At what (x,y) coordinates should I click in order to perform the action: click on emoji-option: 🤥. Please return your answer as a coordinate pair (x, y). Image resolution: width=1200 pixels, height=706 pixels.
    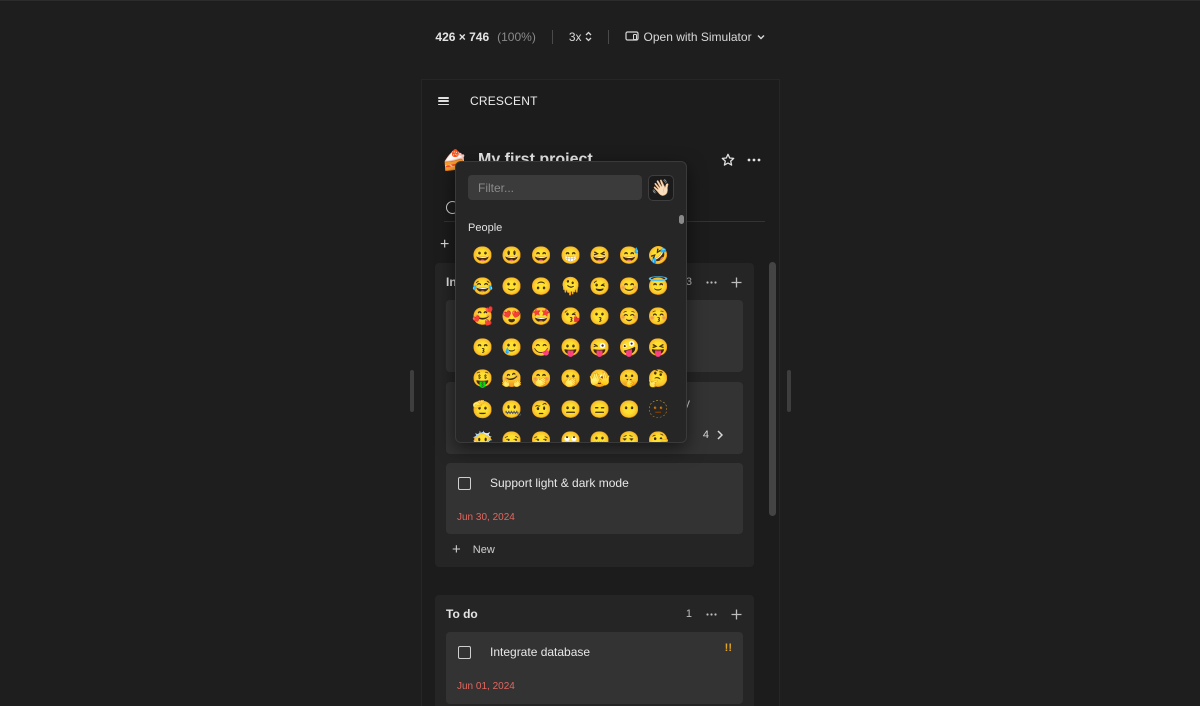
    Looking at the image, I should click on (658, 433).